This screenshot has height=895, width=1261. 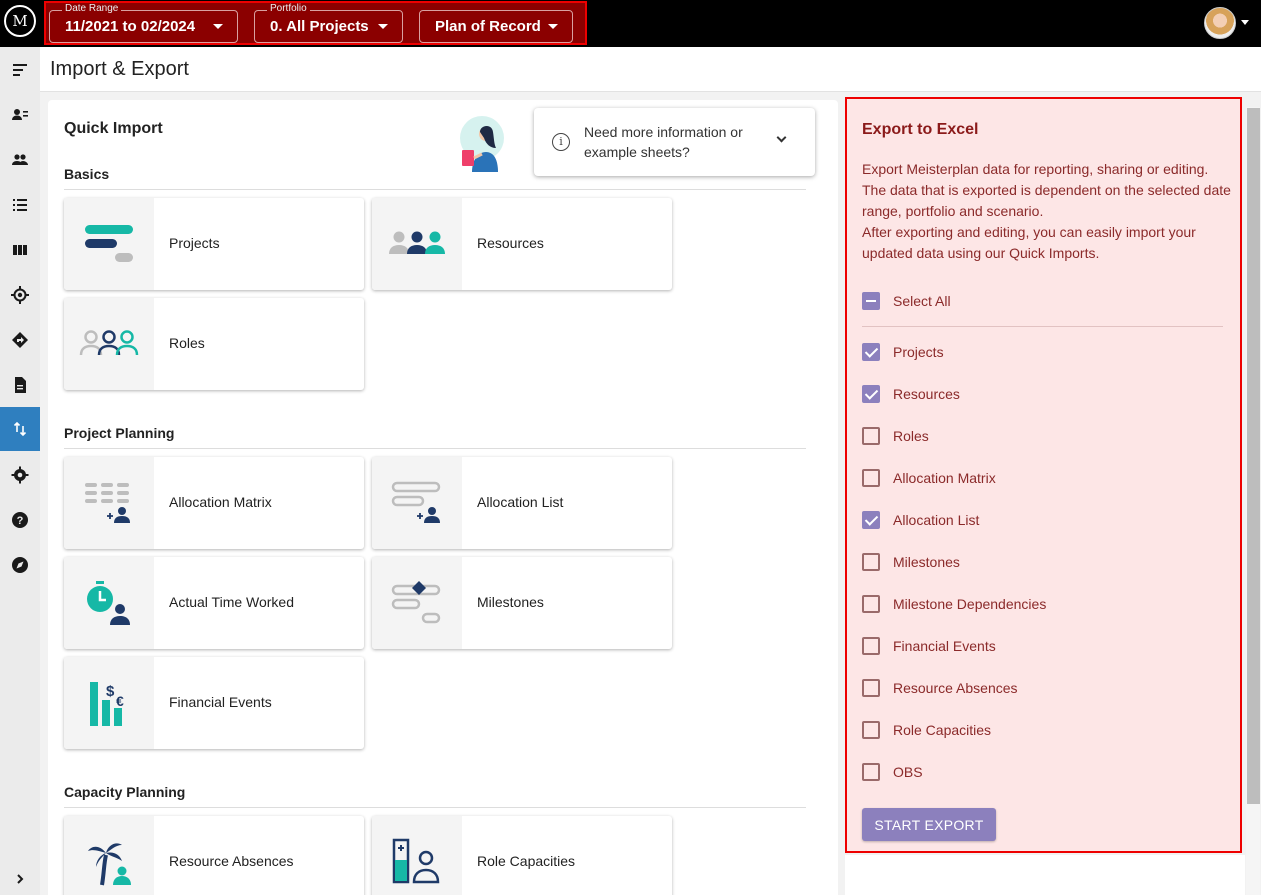 I want to click on roles-icon, so click(x=109, y=344).